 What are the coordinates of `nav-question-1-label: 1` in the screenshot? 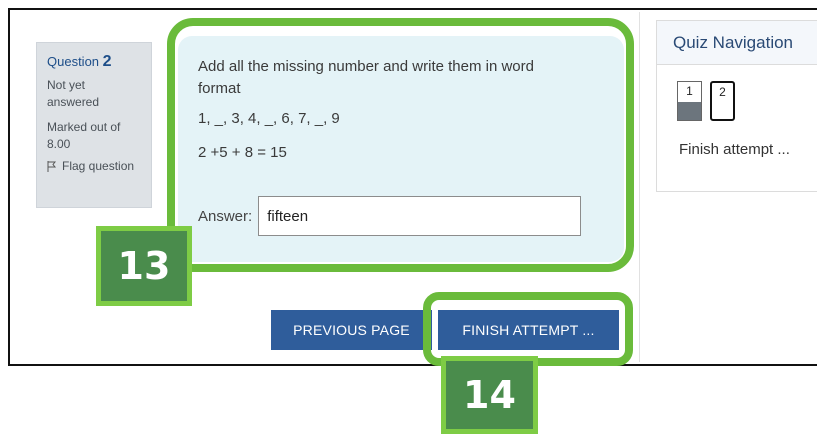 It's located at (689, 91).